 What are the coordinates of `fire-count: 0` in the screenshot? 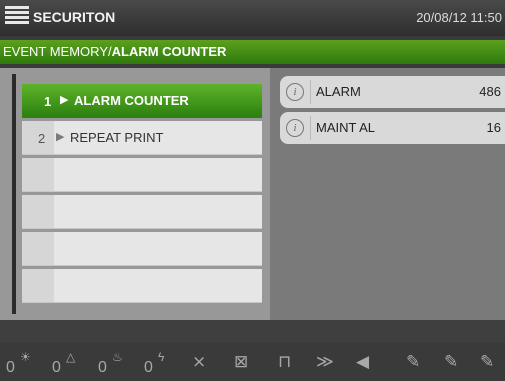 It's located at (102, 367).